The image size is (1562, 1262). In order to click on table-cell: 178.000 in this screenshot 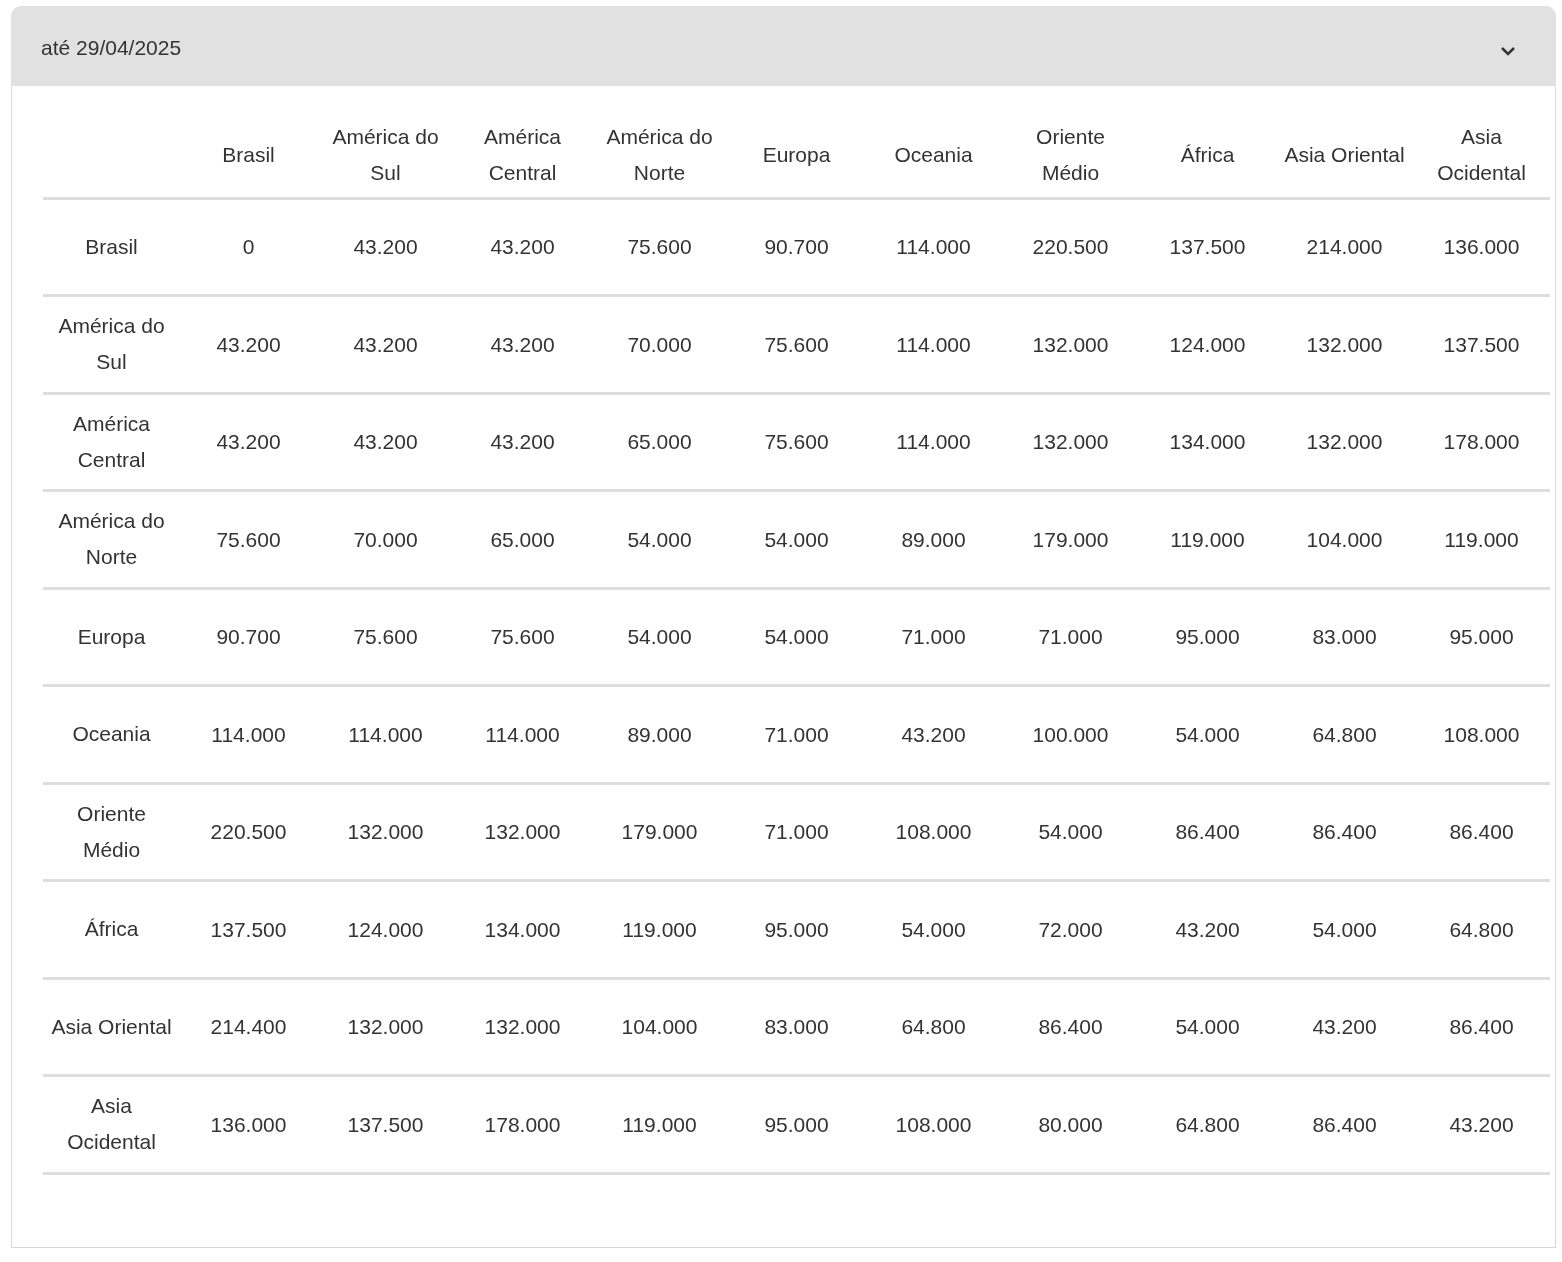, I will do `click(522, 1124)`.